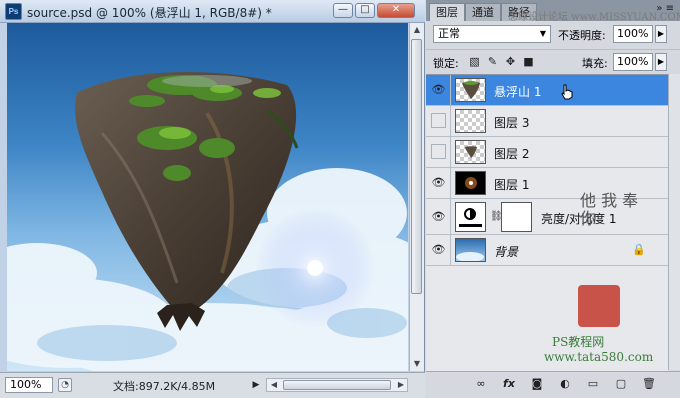 This screenshot has height=398, width=680. I want to click on status-options-icon: ◔, so click(65, 385).